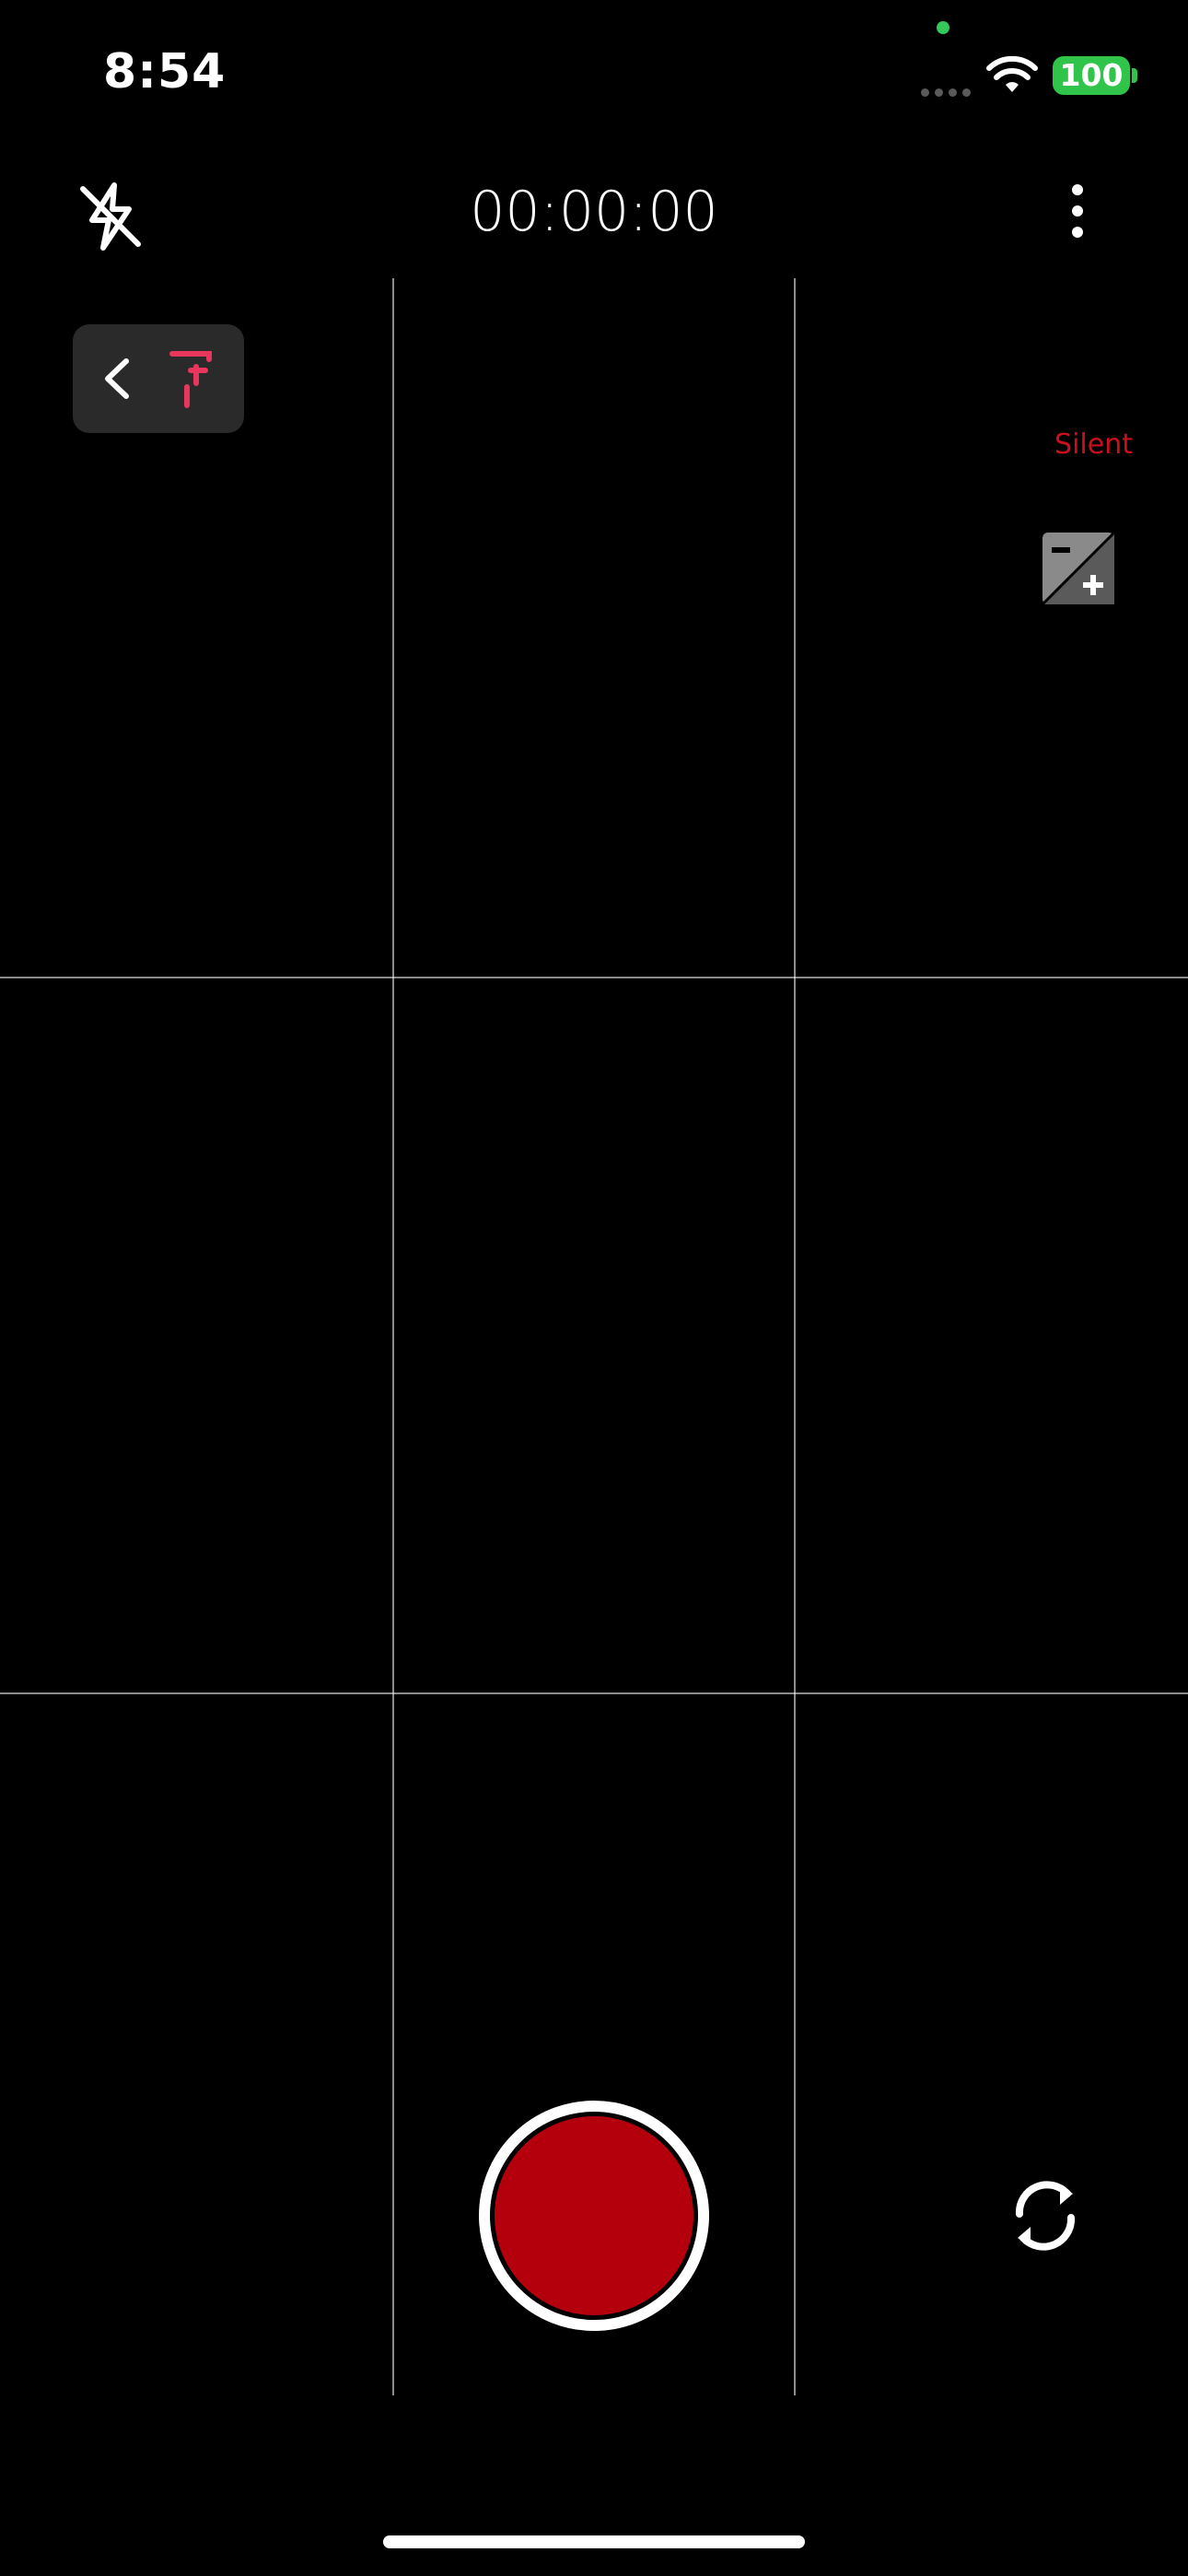 The height and width of the screenshot is (2576, 1188). Describe the element at coordinates (1078, 568) in the screenshot. I see `exposure-icon` at that location.